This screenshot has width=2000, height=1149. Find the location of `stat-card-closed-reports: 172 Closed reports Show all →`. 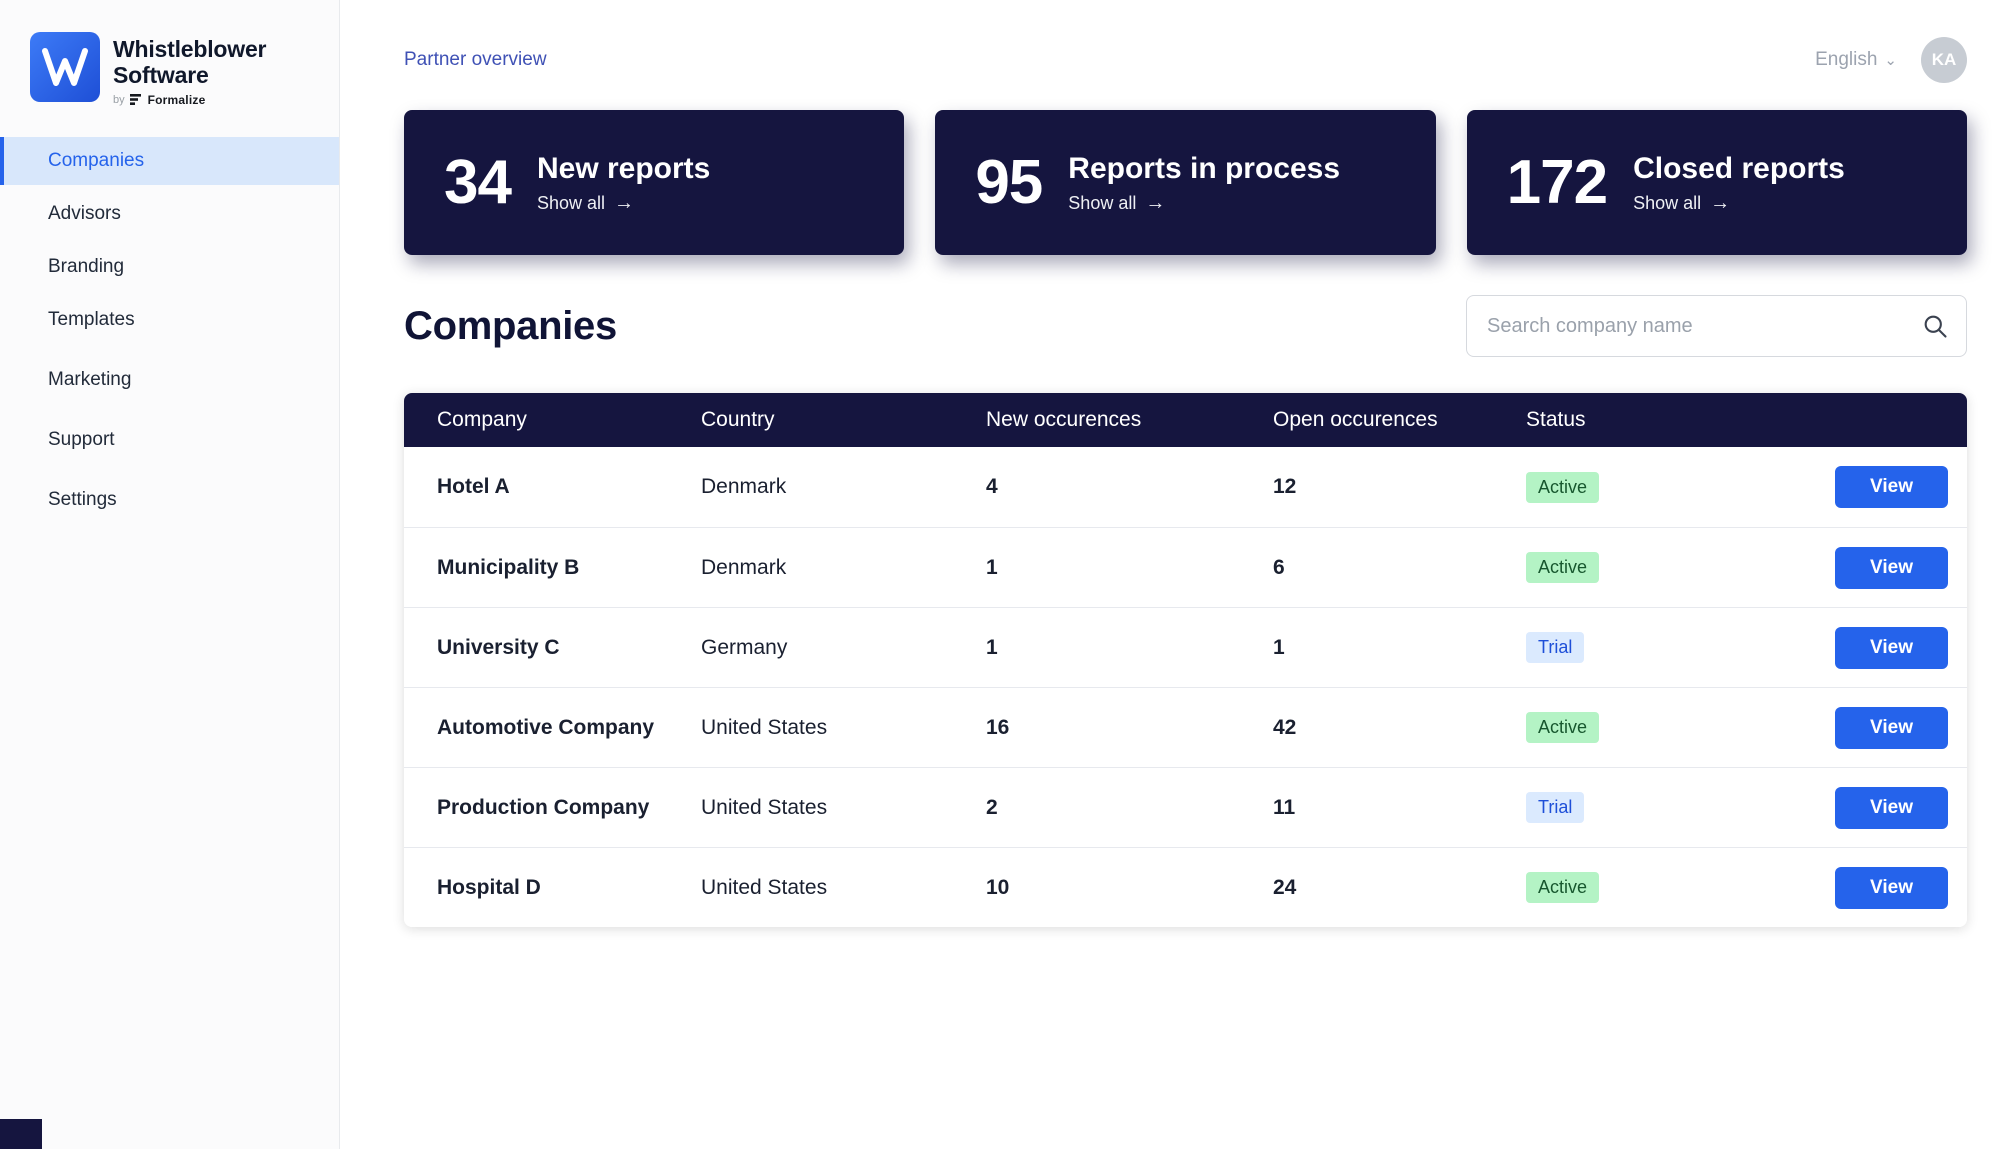

stat-card-closed-reports: 172 Closed reports Show all → is located at coordinates (1716, 182).